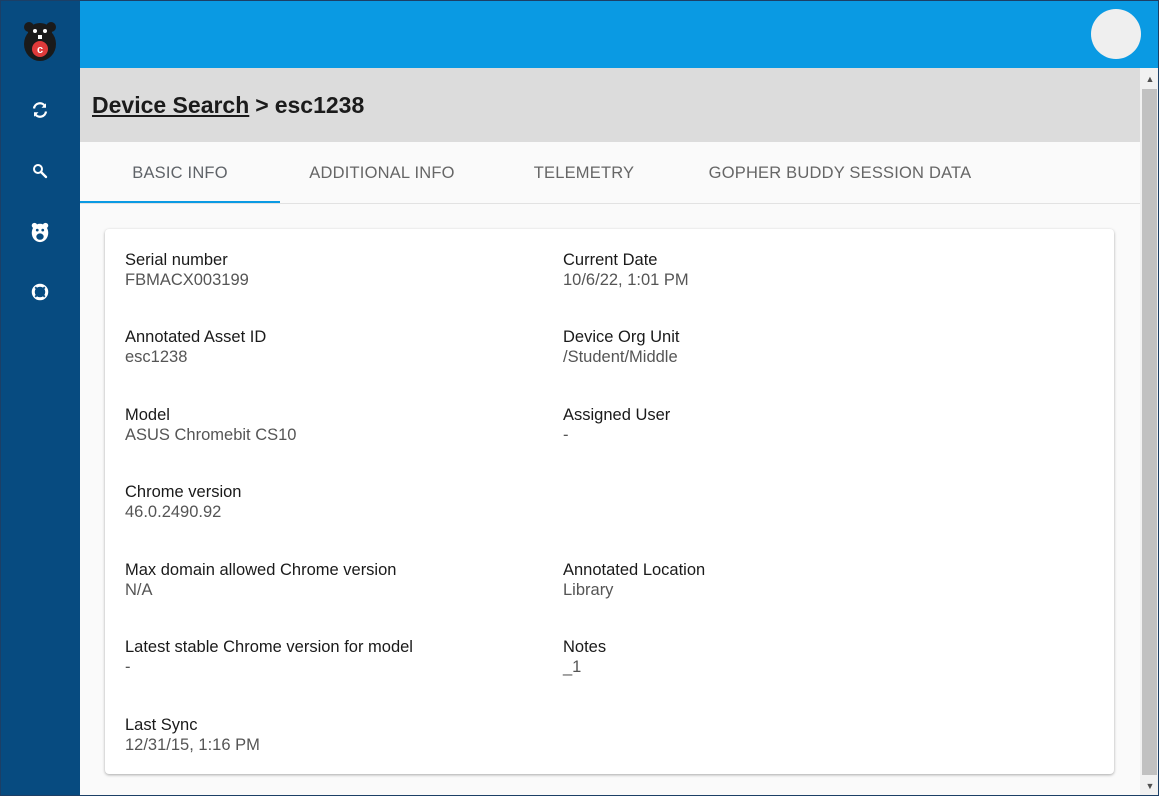  I want to click on breadcrumb: Device Search > esc1238, so click(610, 105).